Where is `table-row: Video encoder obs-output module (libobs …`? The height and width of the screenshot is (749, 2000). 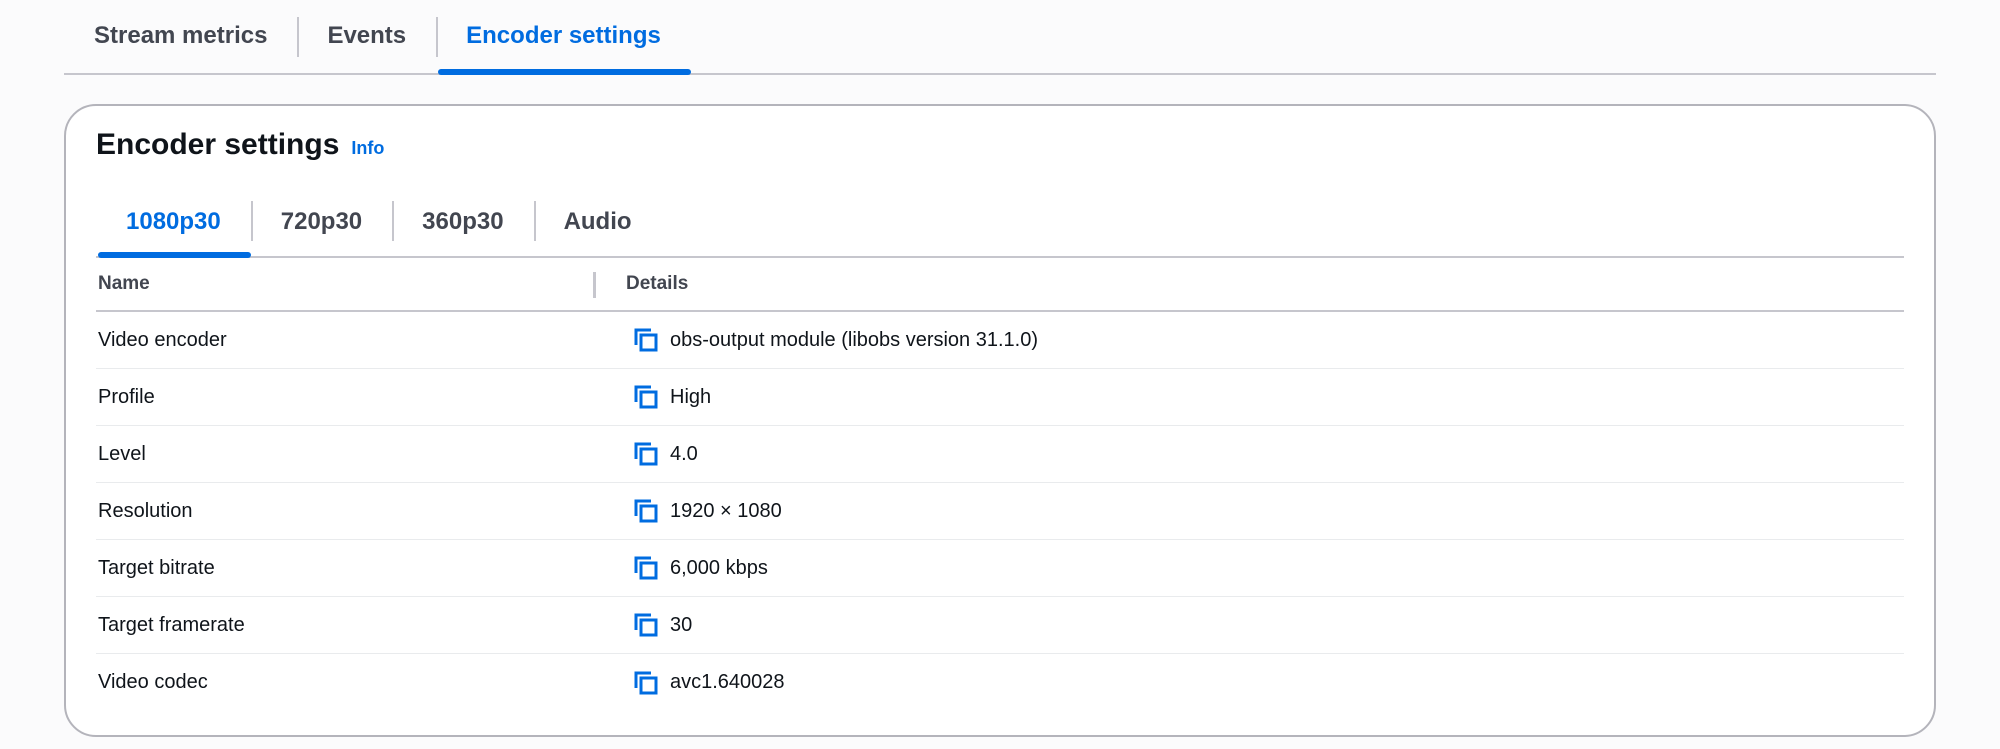 table-row: Video encoder obs-output module (libobs … is located at coordinates (1000, 340).